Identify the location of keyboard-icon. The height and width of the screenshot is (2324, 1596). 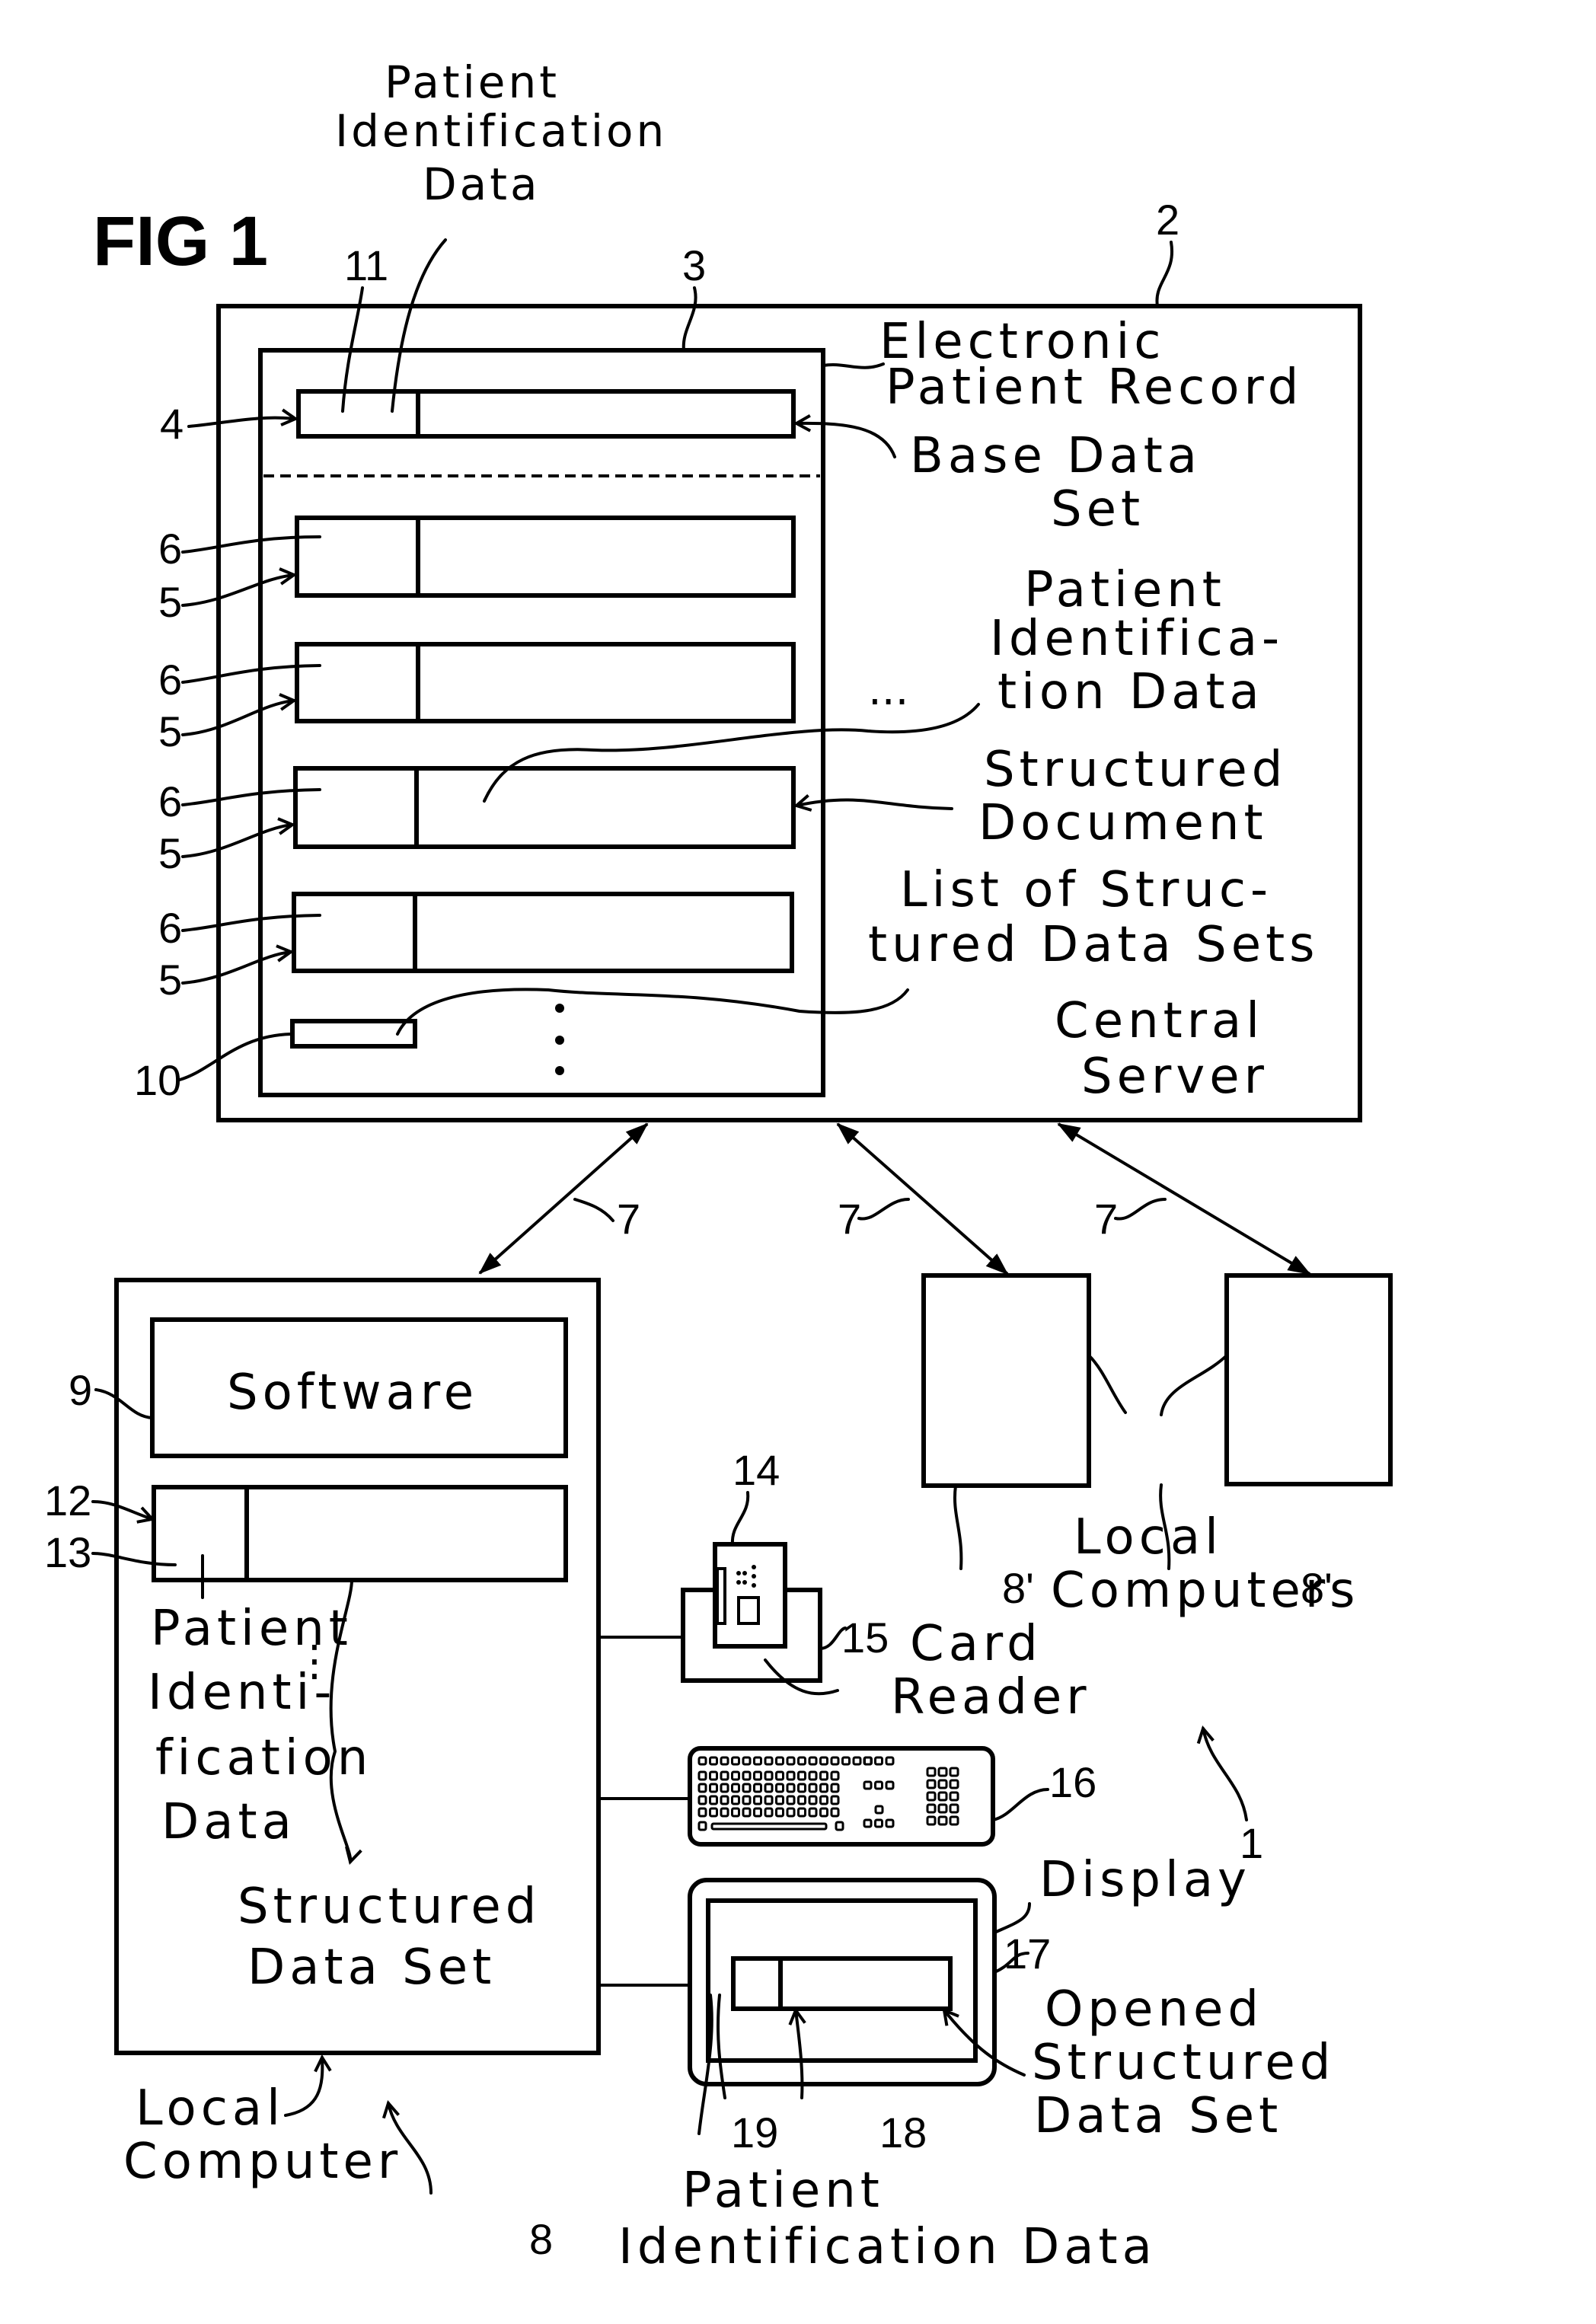
(841, 1796).